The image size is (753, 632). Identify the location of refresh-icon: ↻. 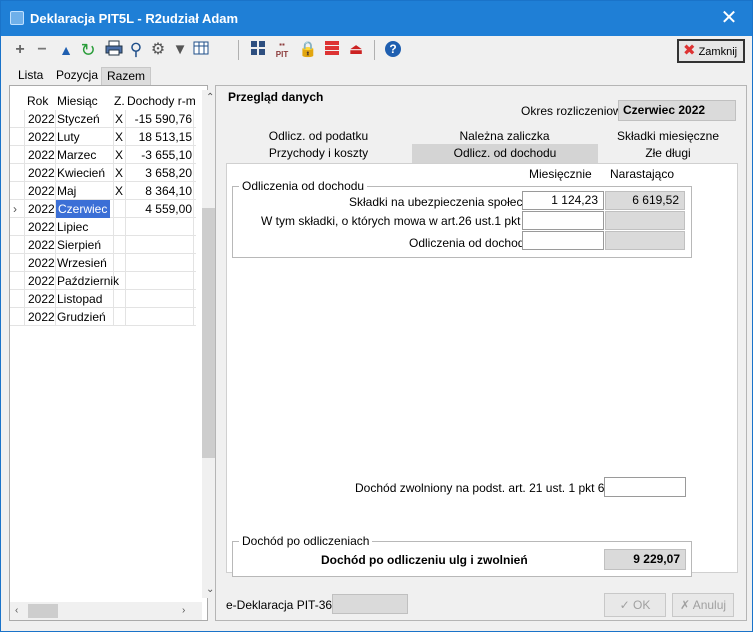
(88, 50).